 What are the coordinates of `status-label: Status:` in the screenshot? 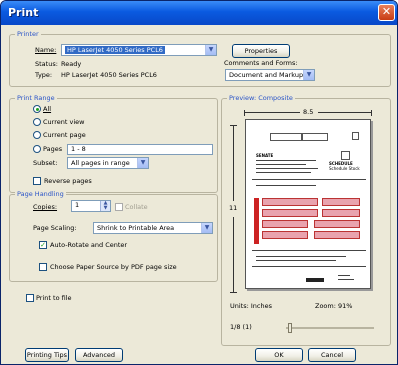 It's located at (46, 64).